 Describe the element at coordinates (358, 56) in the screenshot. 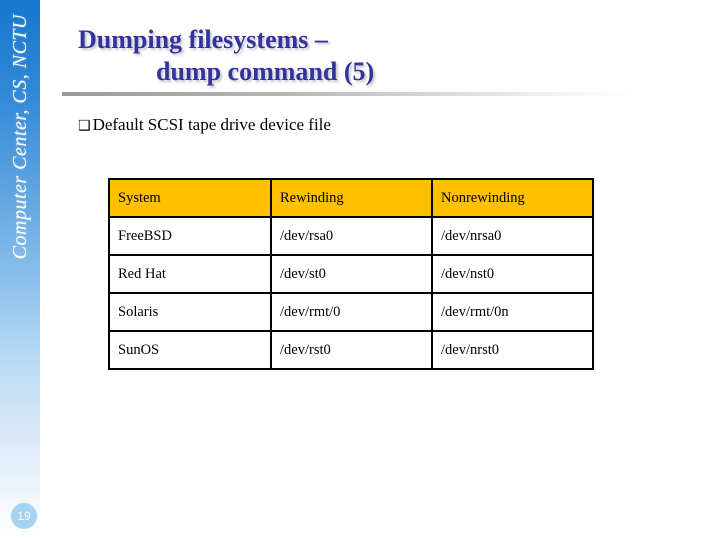

I see `page-title: Dumping filesystems – dump command (5)` at that location.